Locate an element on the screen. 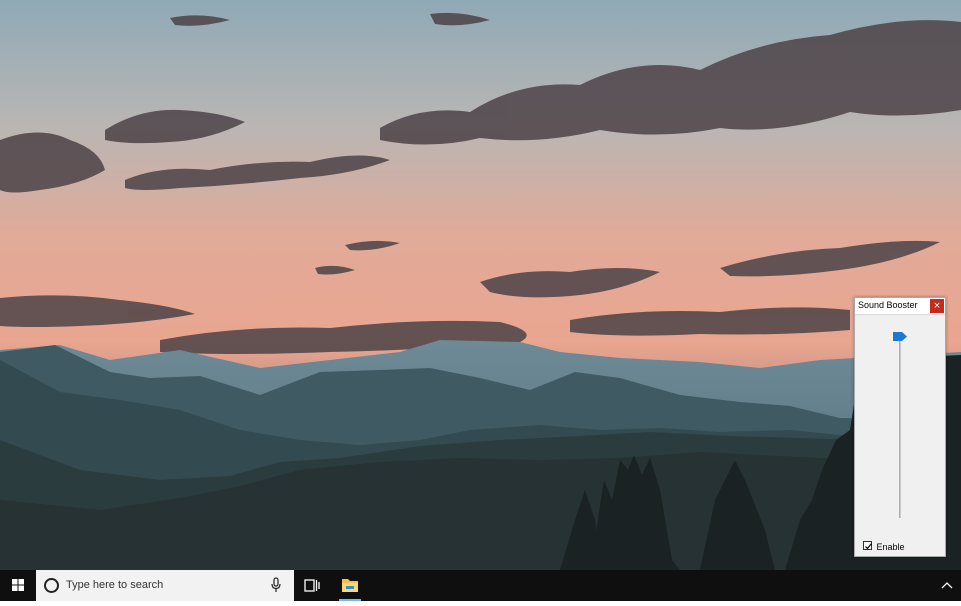 This screenshot has height=606, width=961. close-icon: × is located at coordinates (937, 306).